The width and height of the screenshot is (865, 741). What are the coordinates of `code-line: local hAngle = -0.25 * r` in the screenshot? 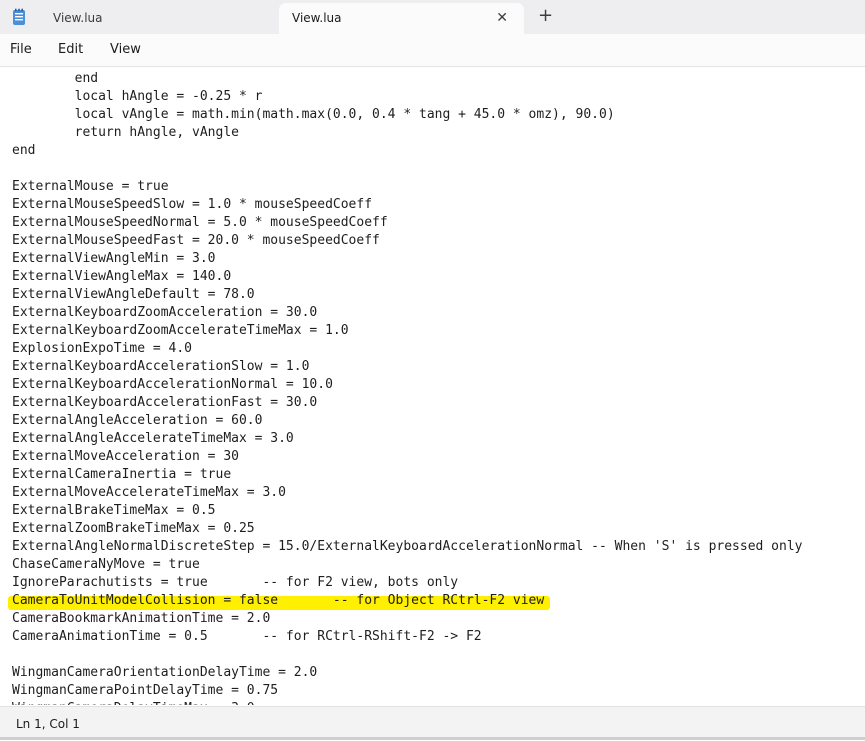 It's located at (137, 96).